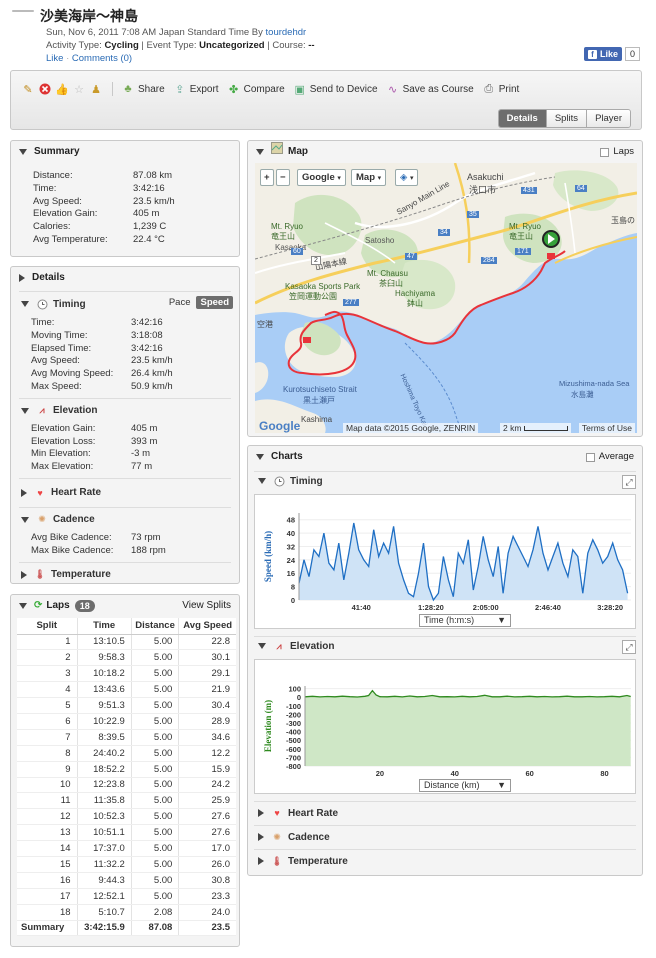 Image resolution: width=656 pixels, height=958 pixels. What do you see at coordinates (609, 457) in the screenshot?
I see `average-toggle: Average` at bounding box center [609, 457].